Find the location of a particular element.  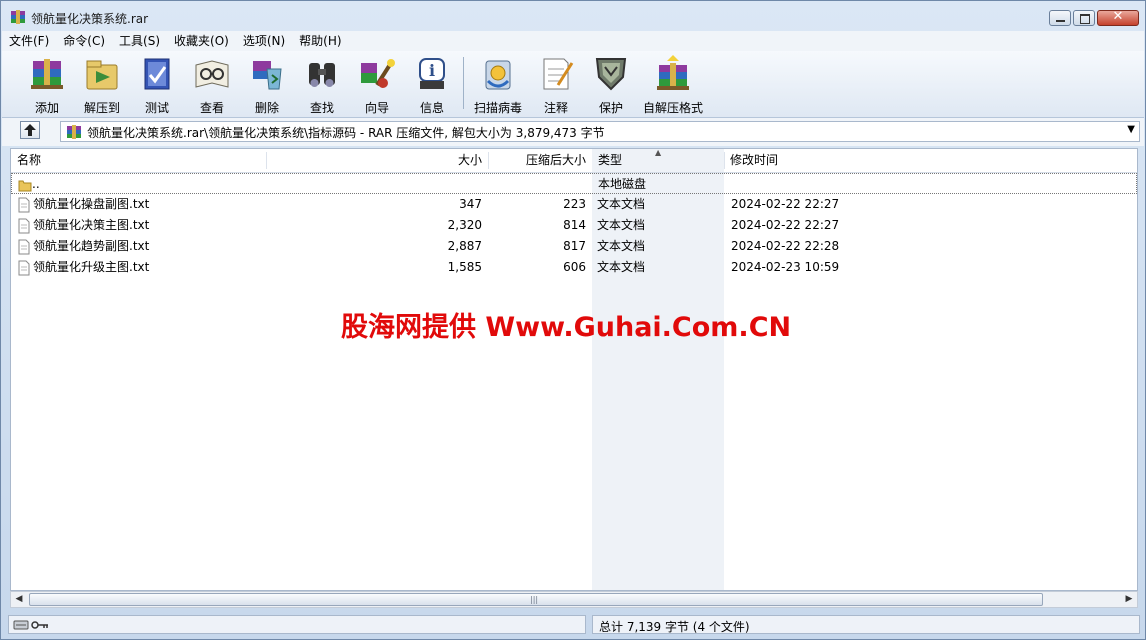

column-size: 大小 is located at coordinates (377, 160).